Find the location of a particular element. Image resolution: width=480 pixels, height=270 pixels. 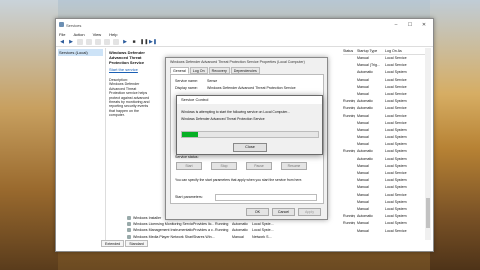

tab-dependencies: Dependencies is located at coordinates (245, 70).